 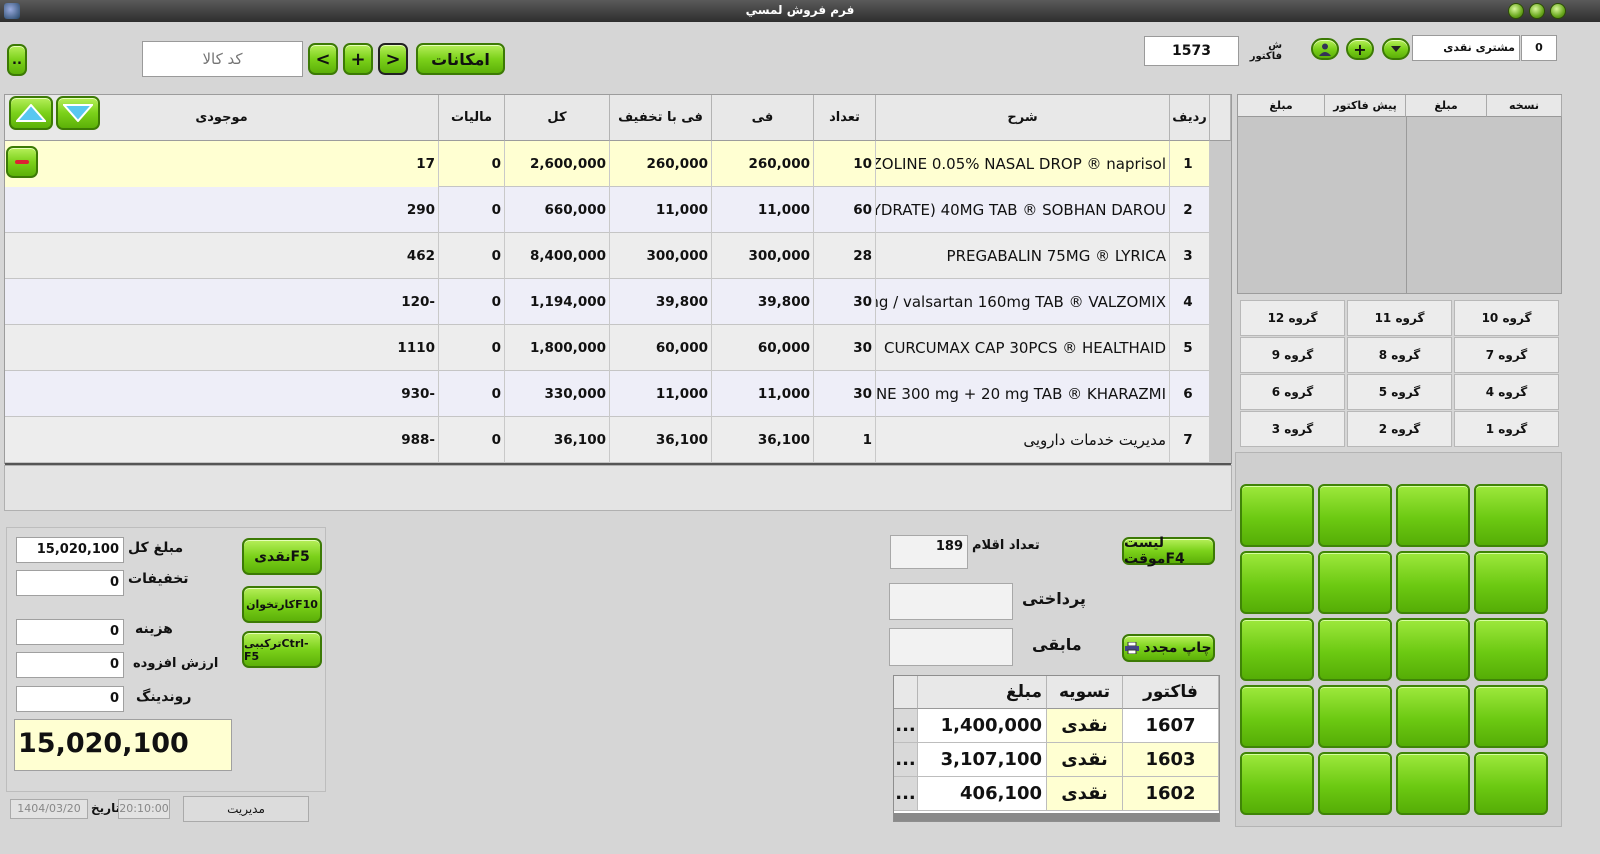 I want to click on minimize-button, so click(x=1516, y=11).